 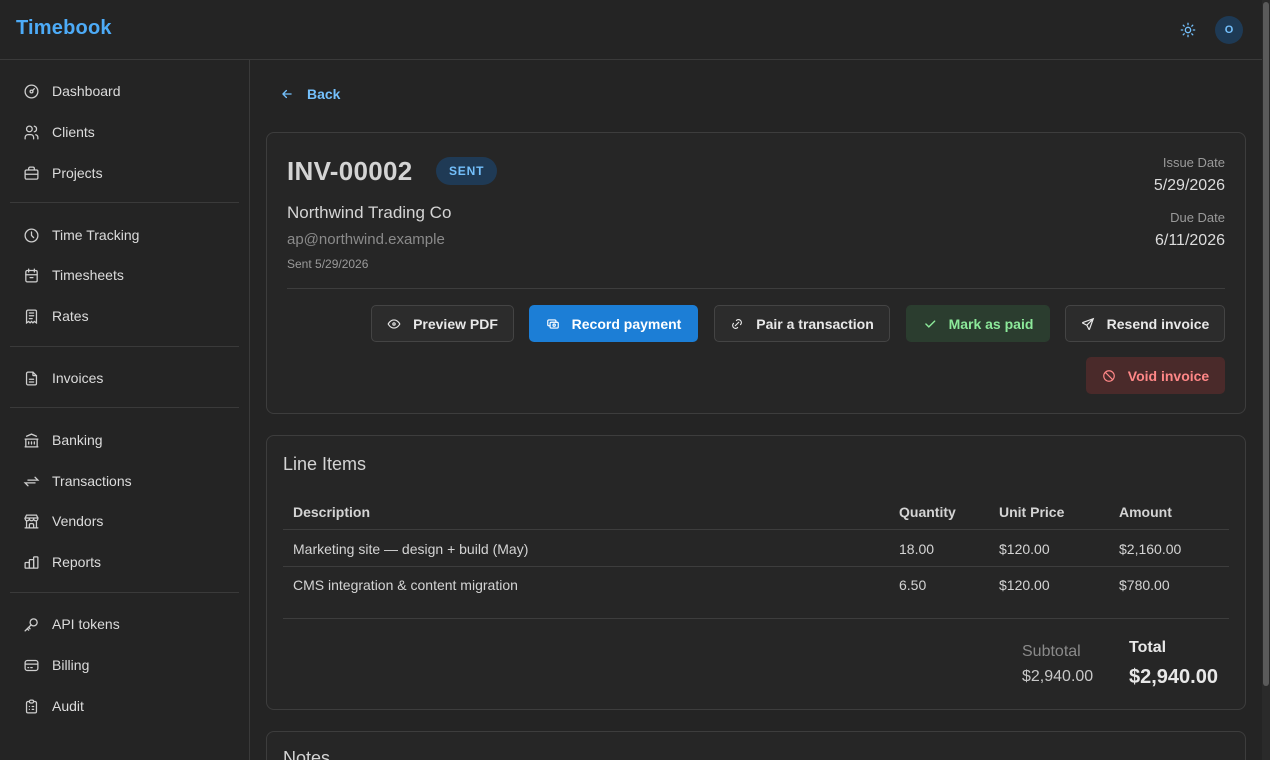 I want to click on sidebar-item-projects: Projects, so click(x=124, y=173).